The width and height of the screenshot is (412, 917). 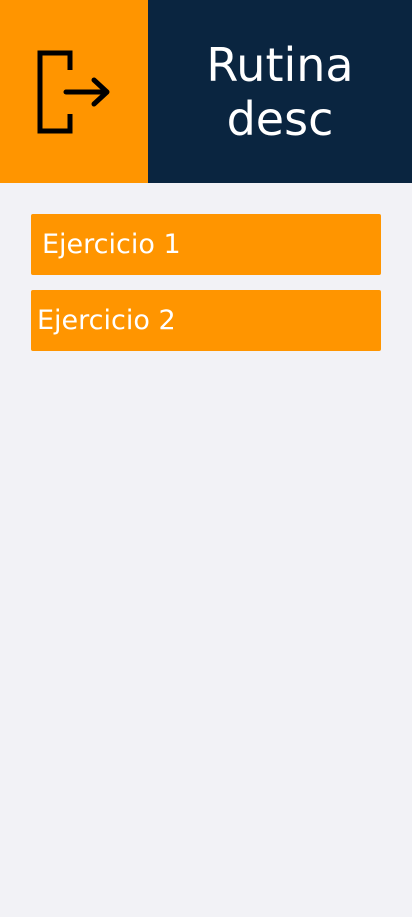 I want to click on title-panel: Rutina desc, so click(x=280, y=91).